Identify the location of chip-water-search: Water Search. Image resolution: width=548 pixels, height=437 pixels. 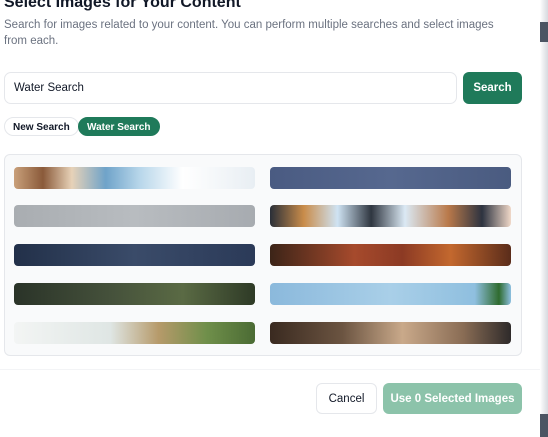
(119, 126).